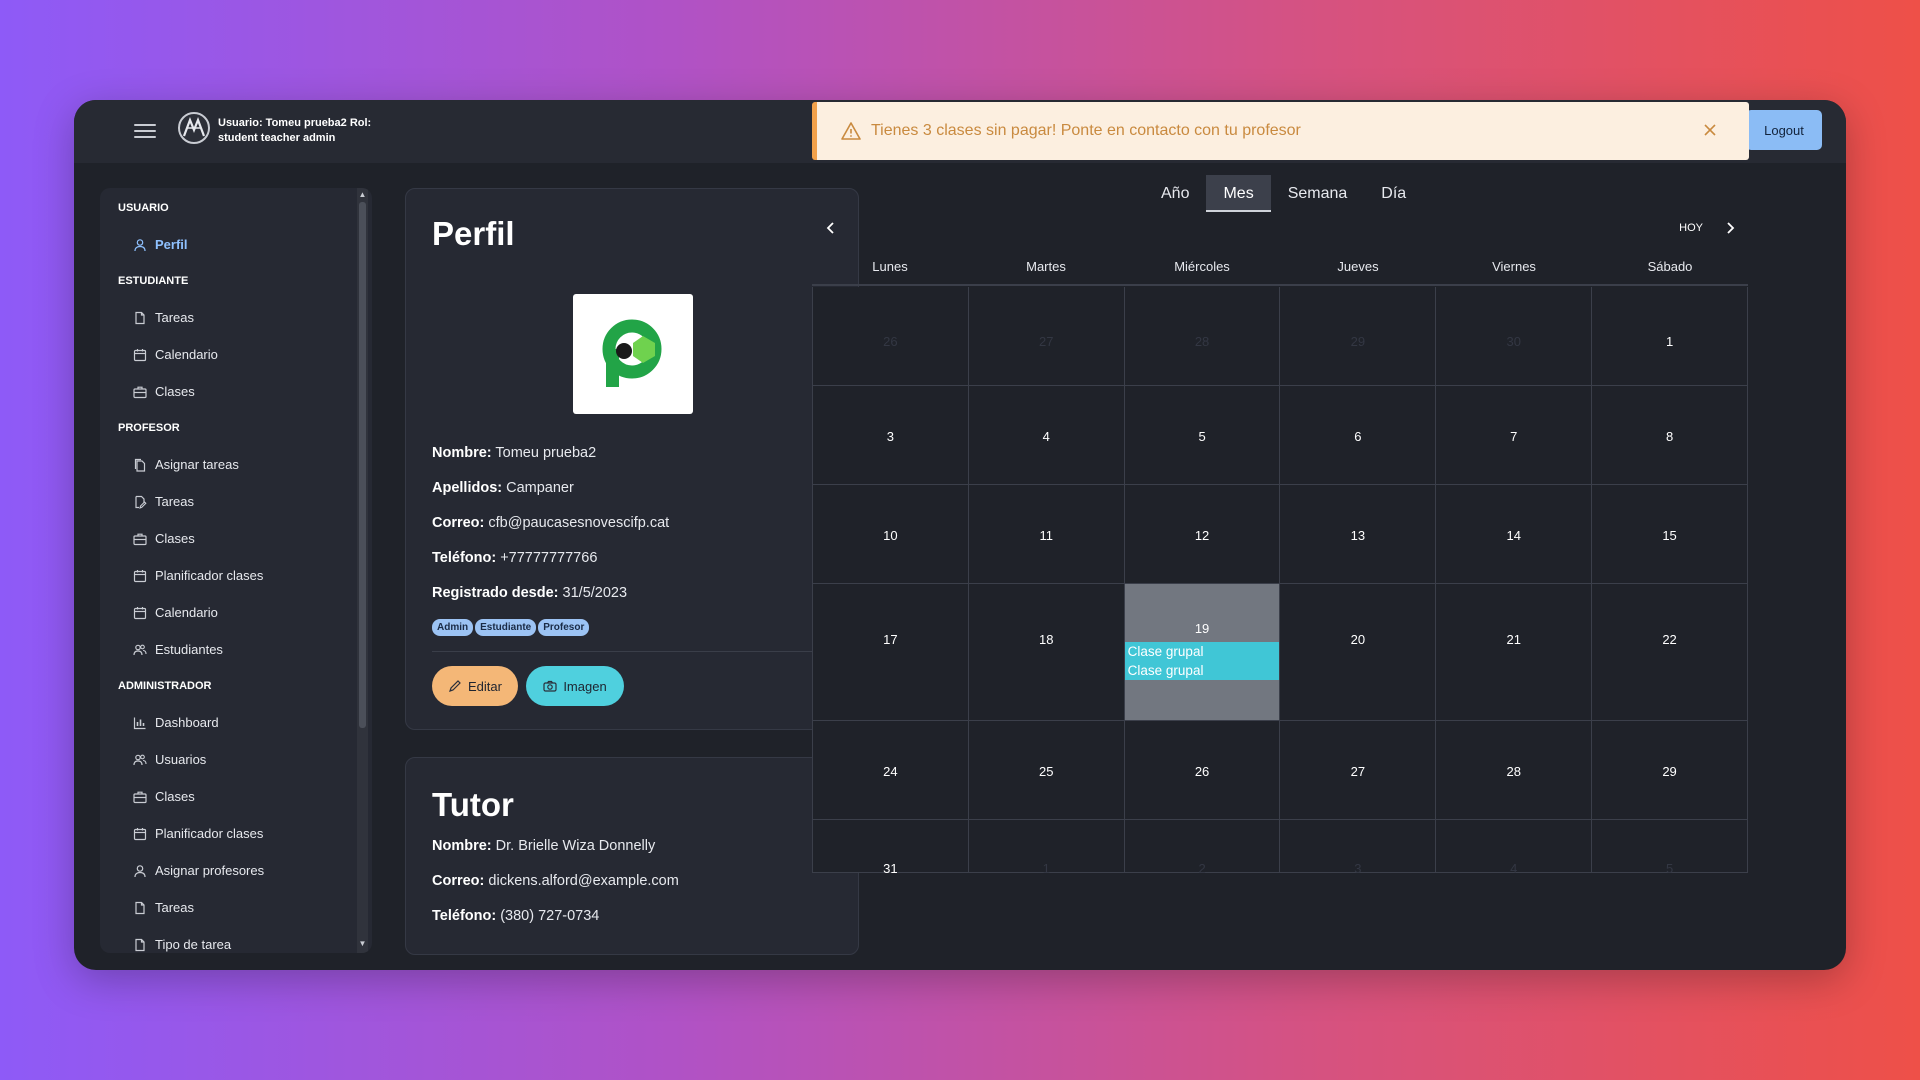 The image size is (1920, 1080). What do you see at coordinates (140, 392) in the screenshot?
I see `briefcase-icon` at bounding box center [140, 392].